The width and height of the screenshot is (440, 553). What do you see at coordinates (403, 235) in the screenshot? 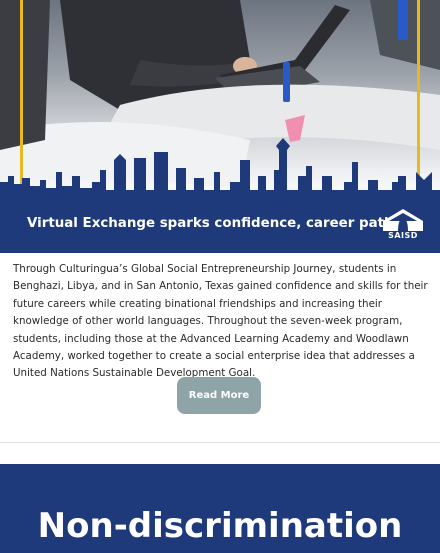
I see `logo-text: SAISD` at bounding box center [403, 235].